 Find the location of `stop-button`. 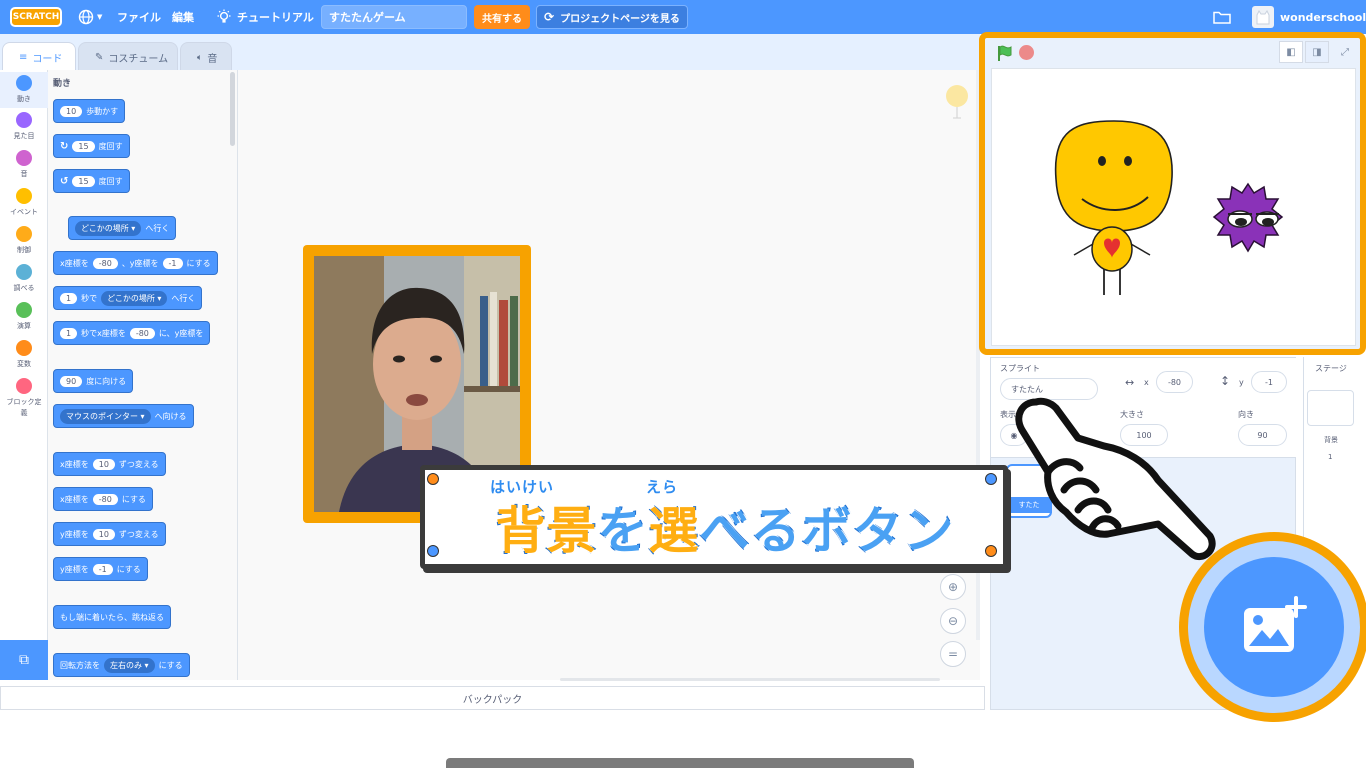

stop-button is located at coordinates (1026, 52).